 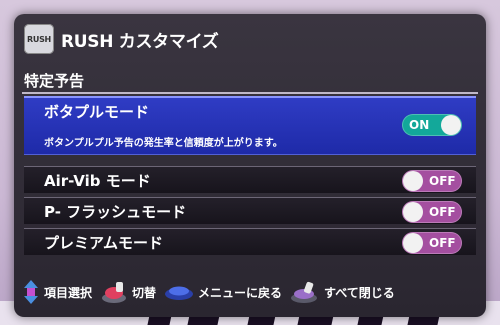 I want to click on lever-button-icon, so click(x=304, y=292).